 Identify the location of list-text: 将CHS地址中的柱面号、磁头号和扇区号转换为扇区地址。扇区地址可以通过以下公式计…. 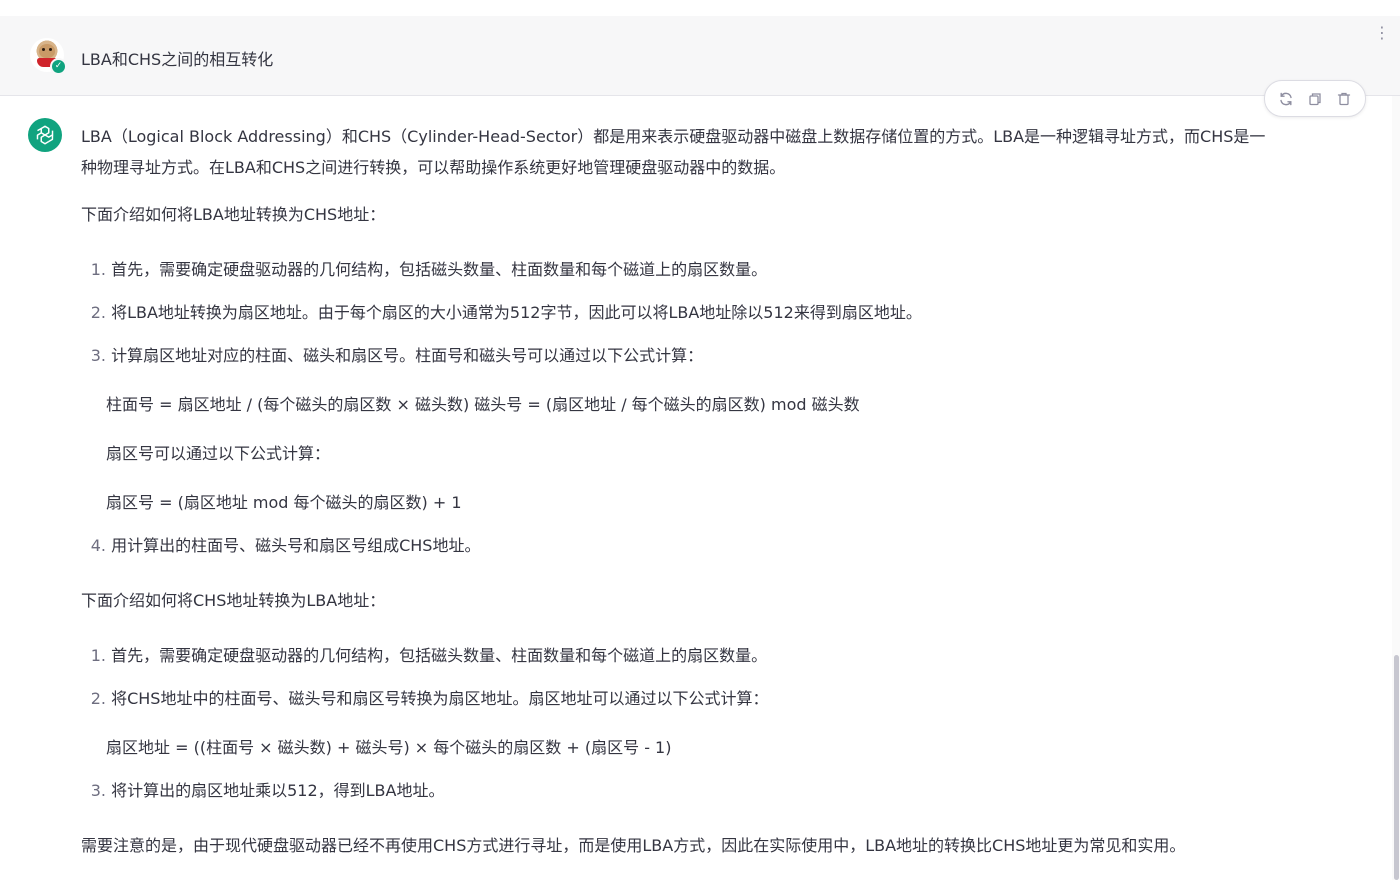
(440, 698).